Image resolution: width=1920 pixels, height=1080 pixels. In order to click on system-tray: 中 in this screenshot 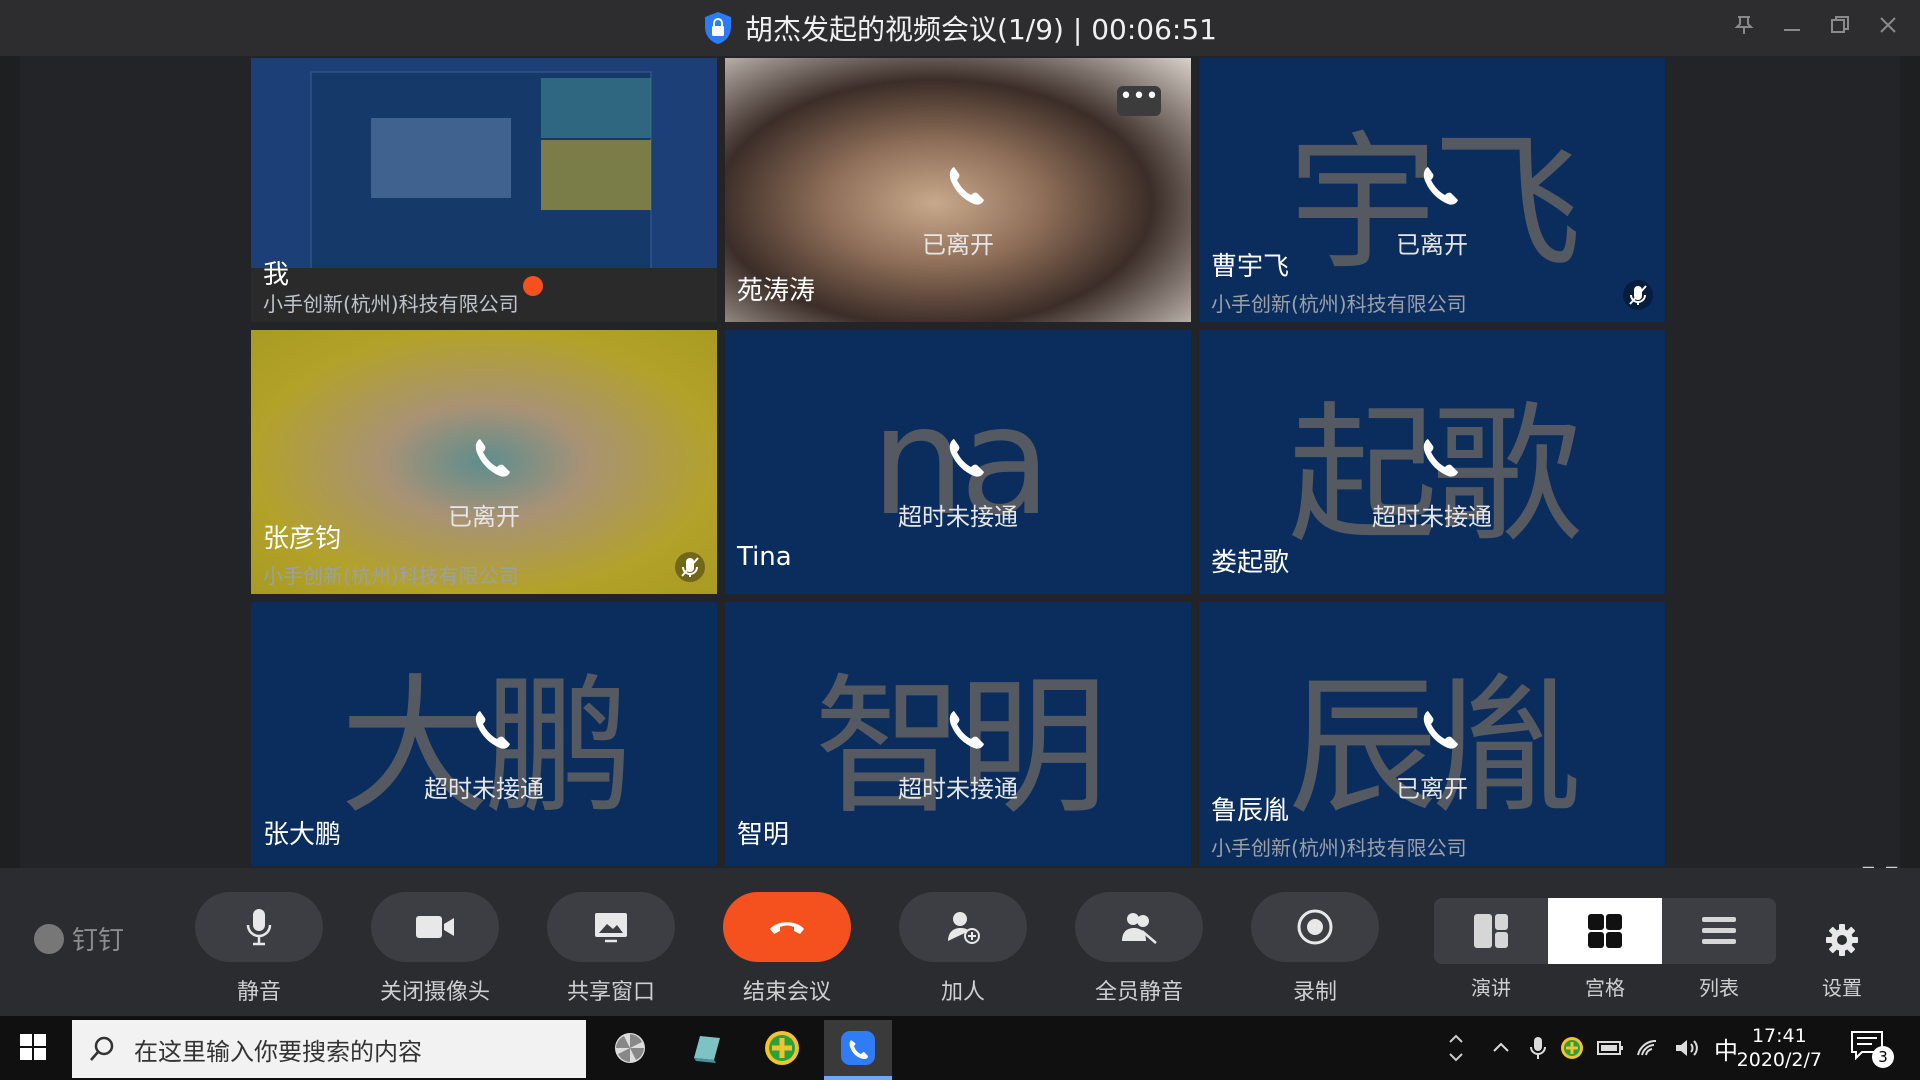, I will do `click(1592, 1048)`.